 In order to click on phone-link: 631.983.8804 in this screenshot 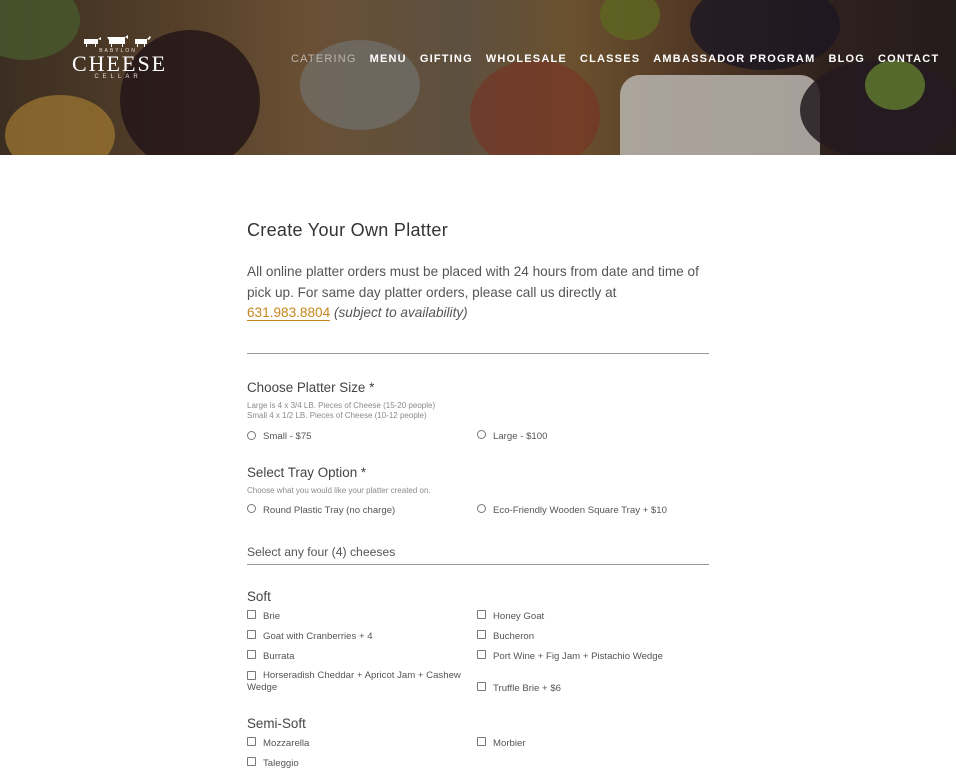, I will do `click(289, 313)`.